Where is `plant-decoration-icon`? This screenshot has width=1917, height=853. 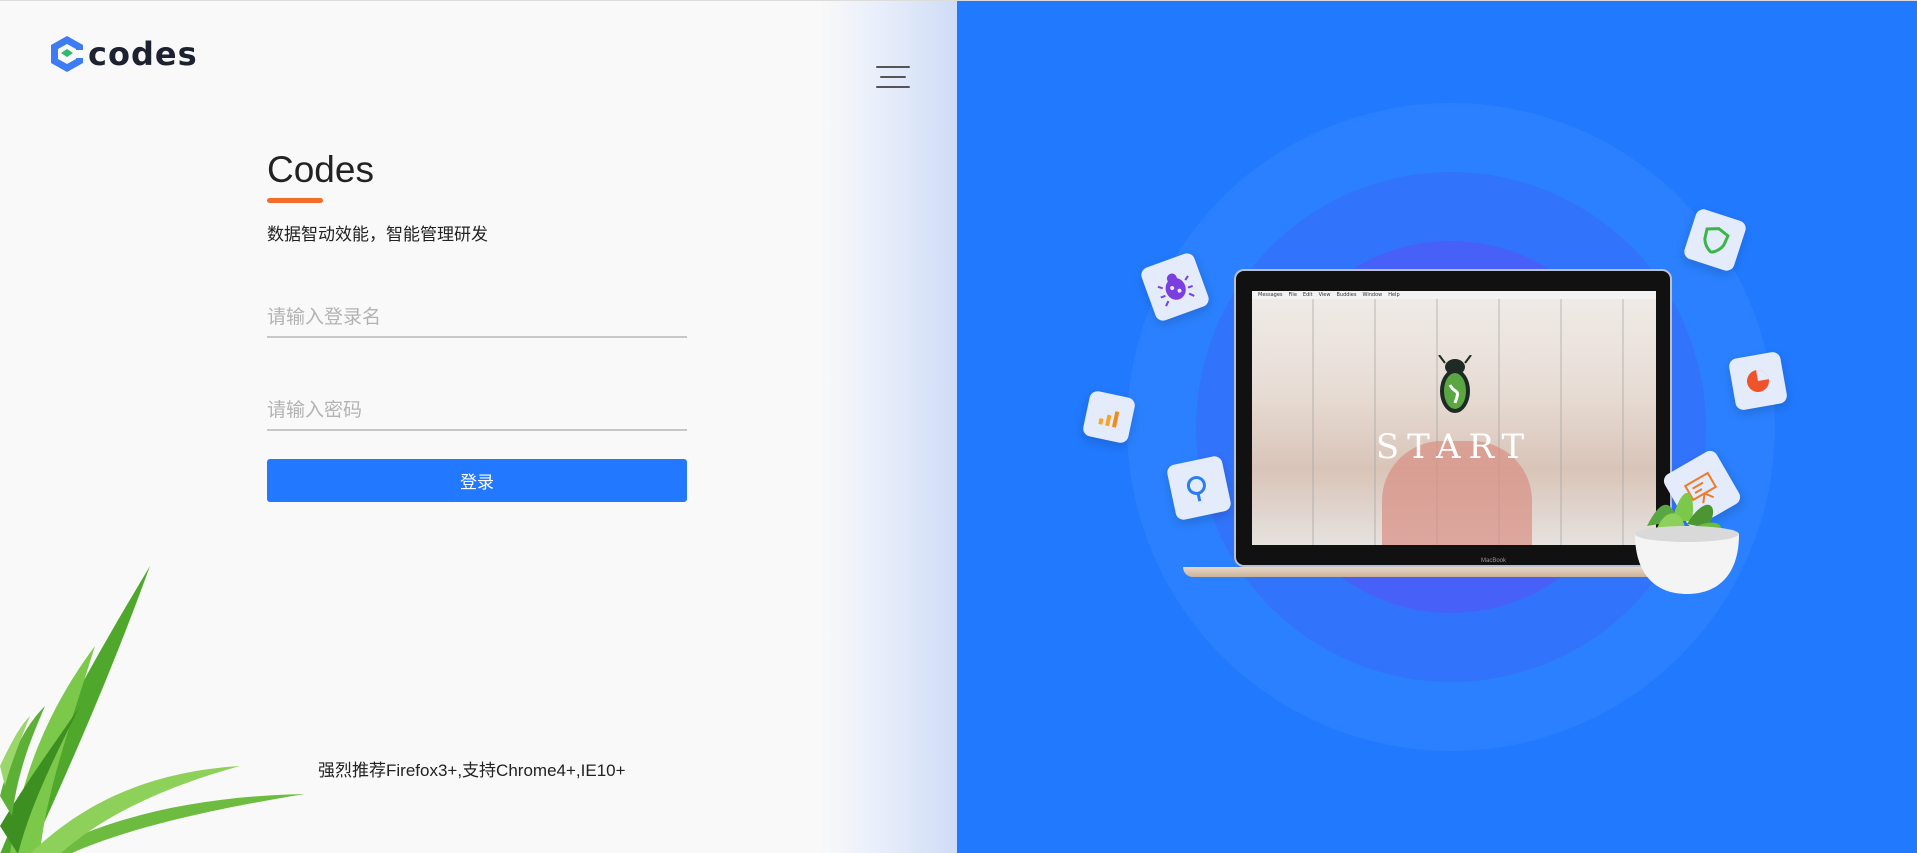 plant-decoration-icon is located at coordinates (152, 709).